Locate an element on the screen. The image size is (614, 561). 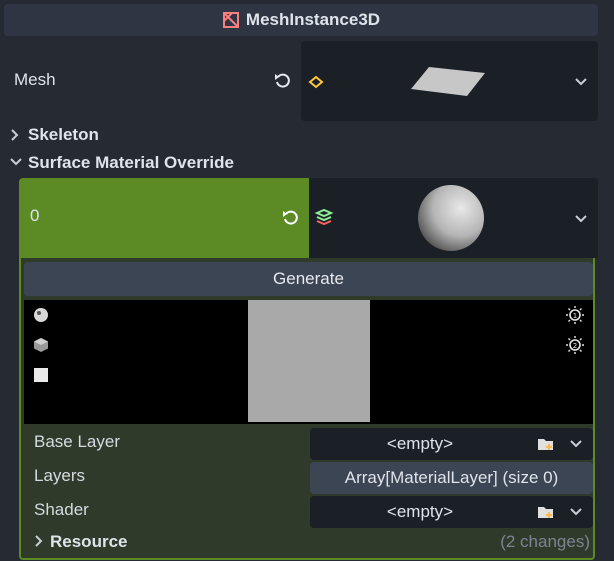
light2-toggle-icon: 2 is located at coordinates (575, 345).